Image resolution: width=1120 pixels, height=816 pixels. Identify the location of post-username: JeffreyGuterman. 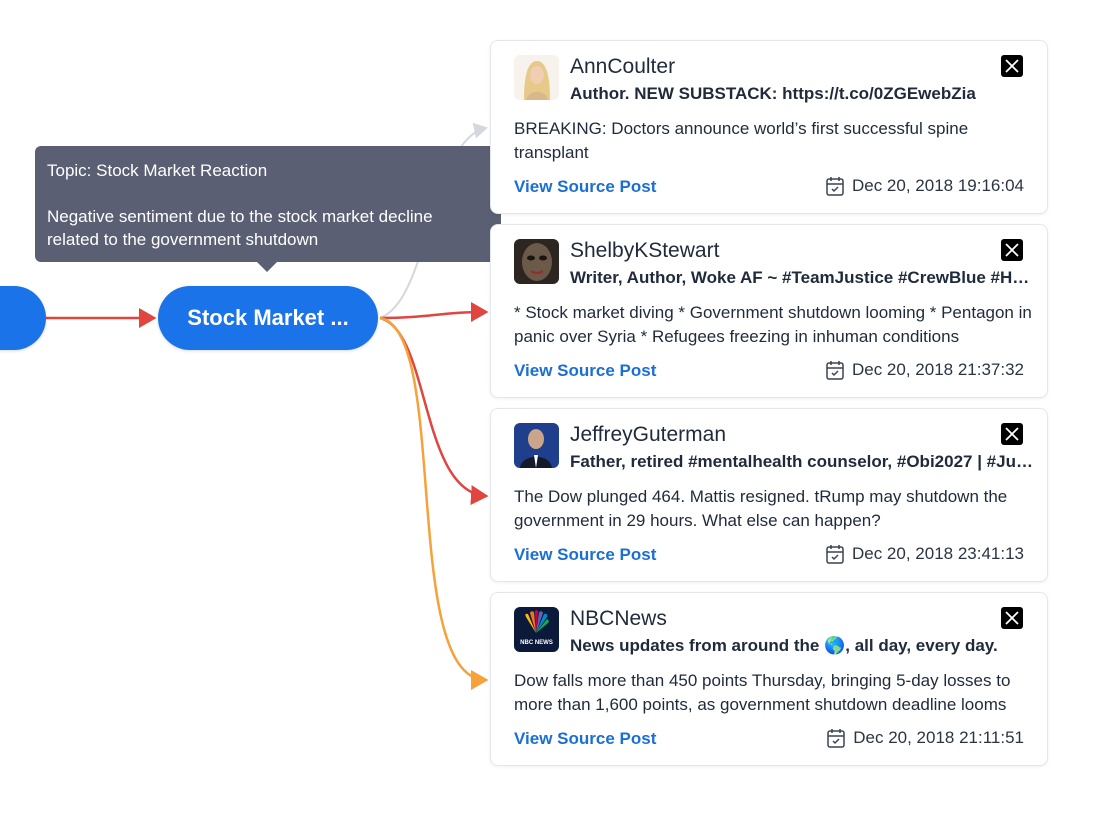
(648, 434).